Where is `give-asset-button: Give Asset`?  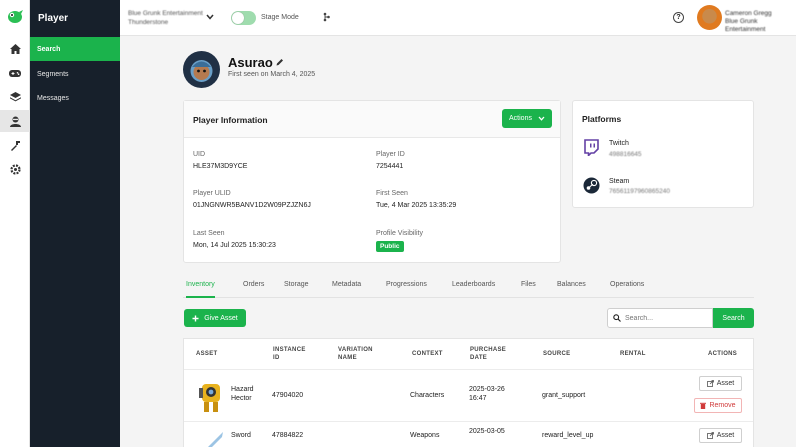 give-asset-button: Give Asset is located at coordinates (215, 318).